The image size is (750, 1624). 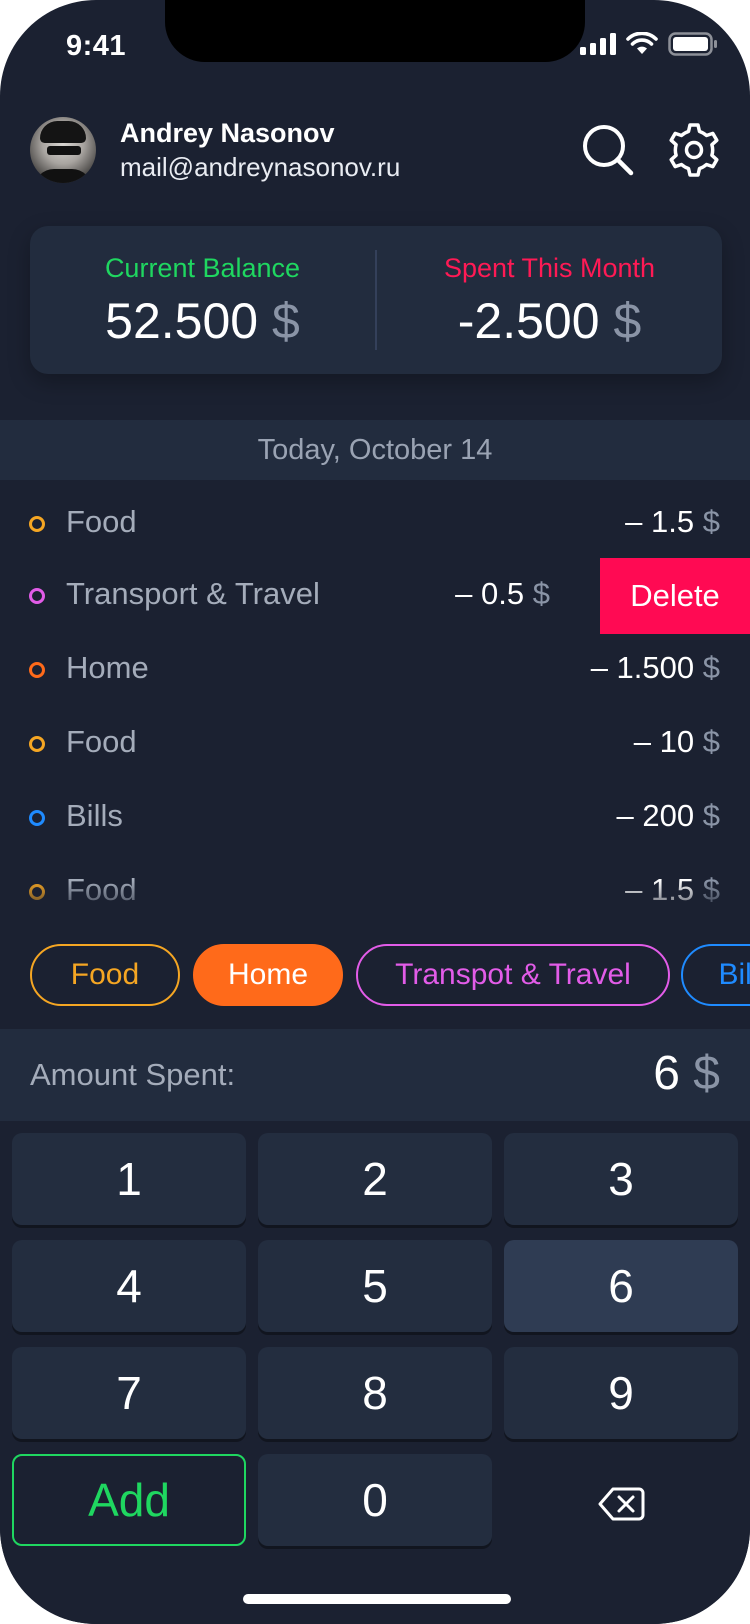 I want to click on search-icon, so click(x=608, y=150).